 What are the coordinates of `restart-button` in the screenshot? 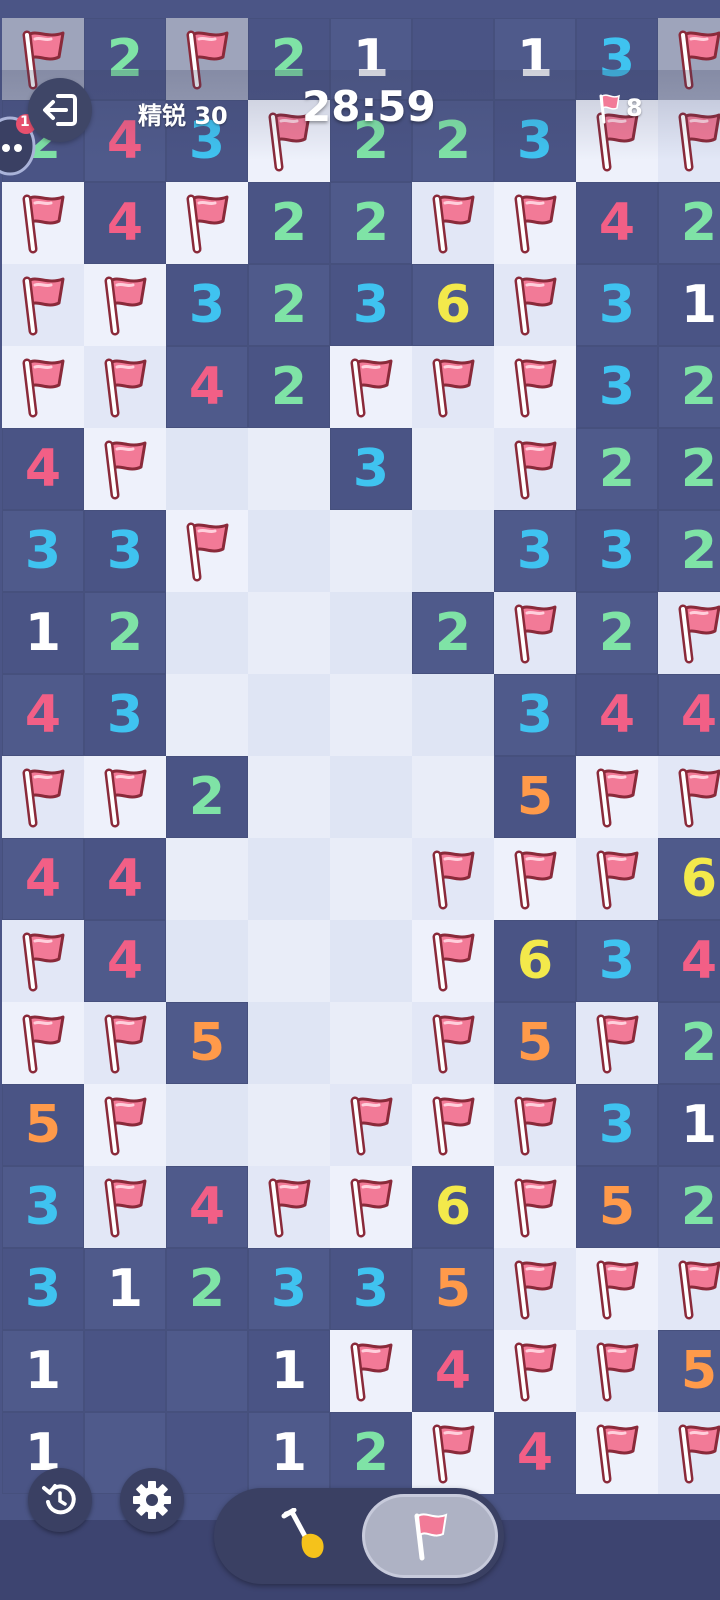 It's located at (60, 1500).